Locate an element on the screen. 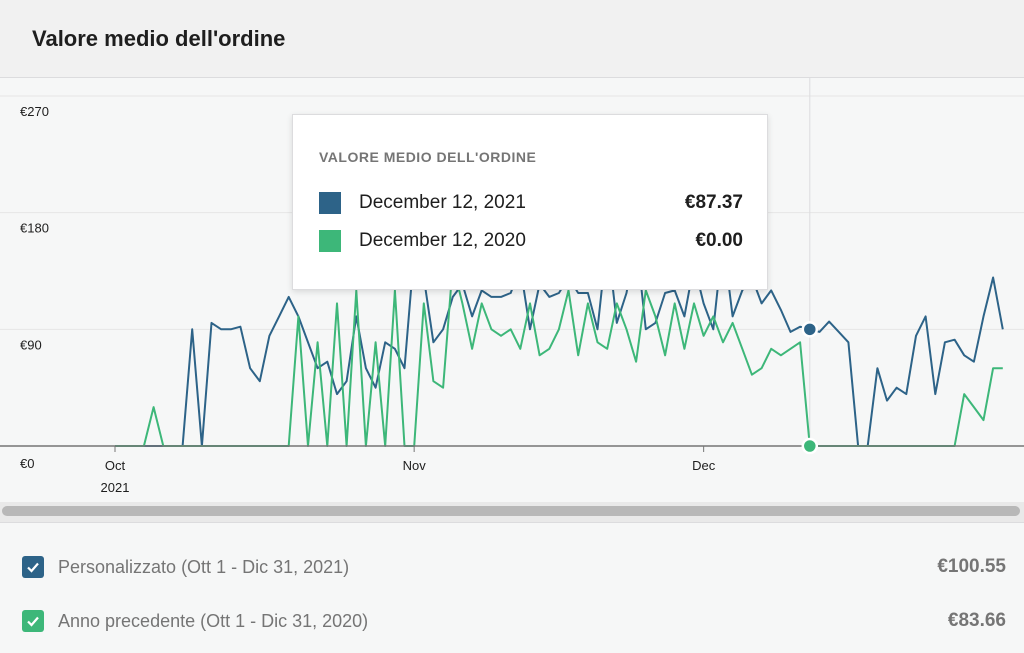 The width and height of the screenshot is (1024, 653). y-tick-label: €0 is located at coordinates (27, 463).